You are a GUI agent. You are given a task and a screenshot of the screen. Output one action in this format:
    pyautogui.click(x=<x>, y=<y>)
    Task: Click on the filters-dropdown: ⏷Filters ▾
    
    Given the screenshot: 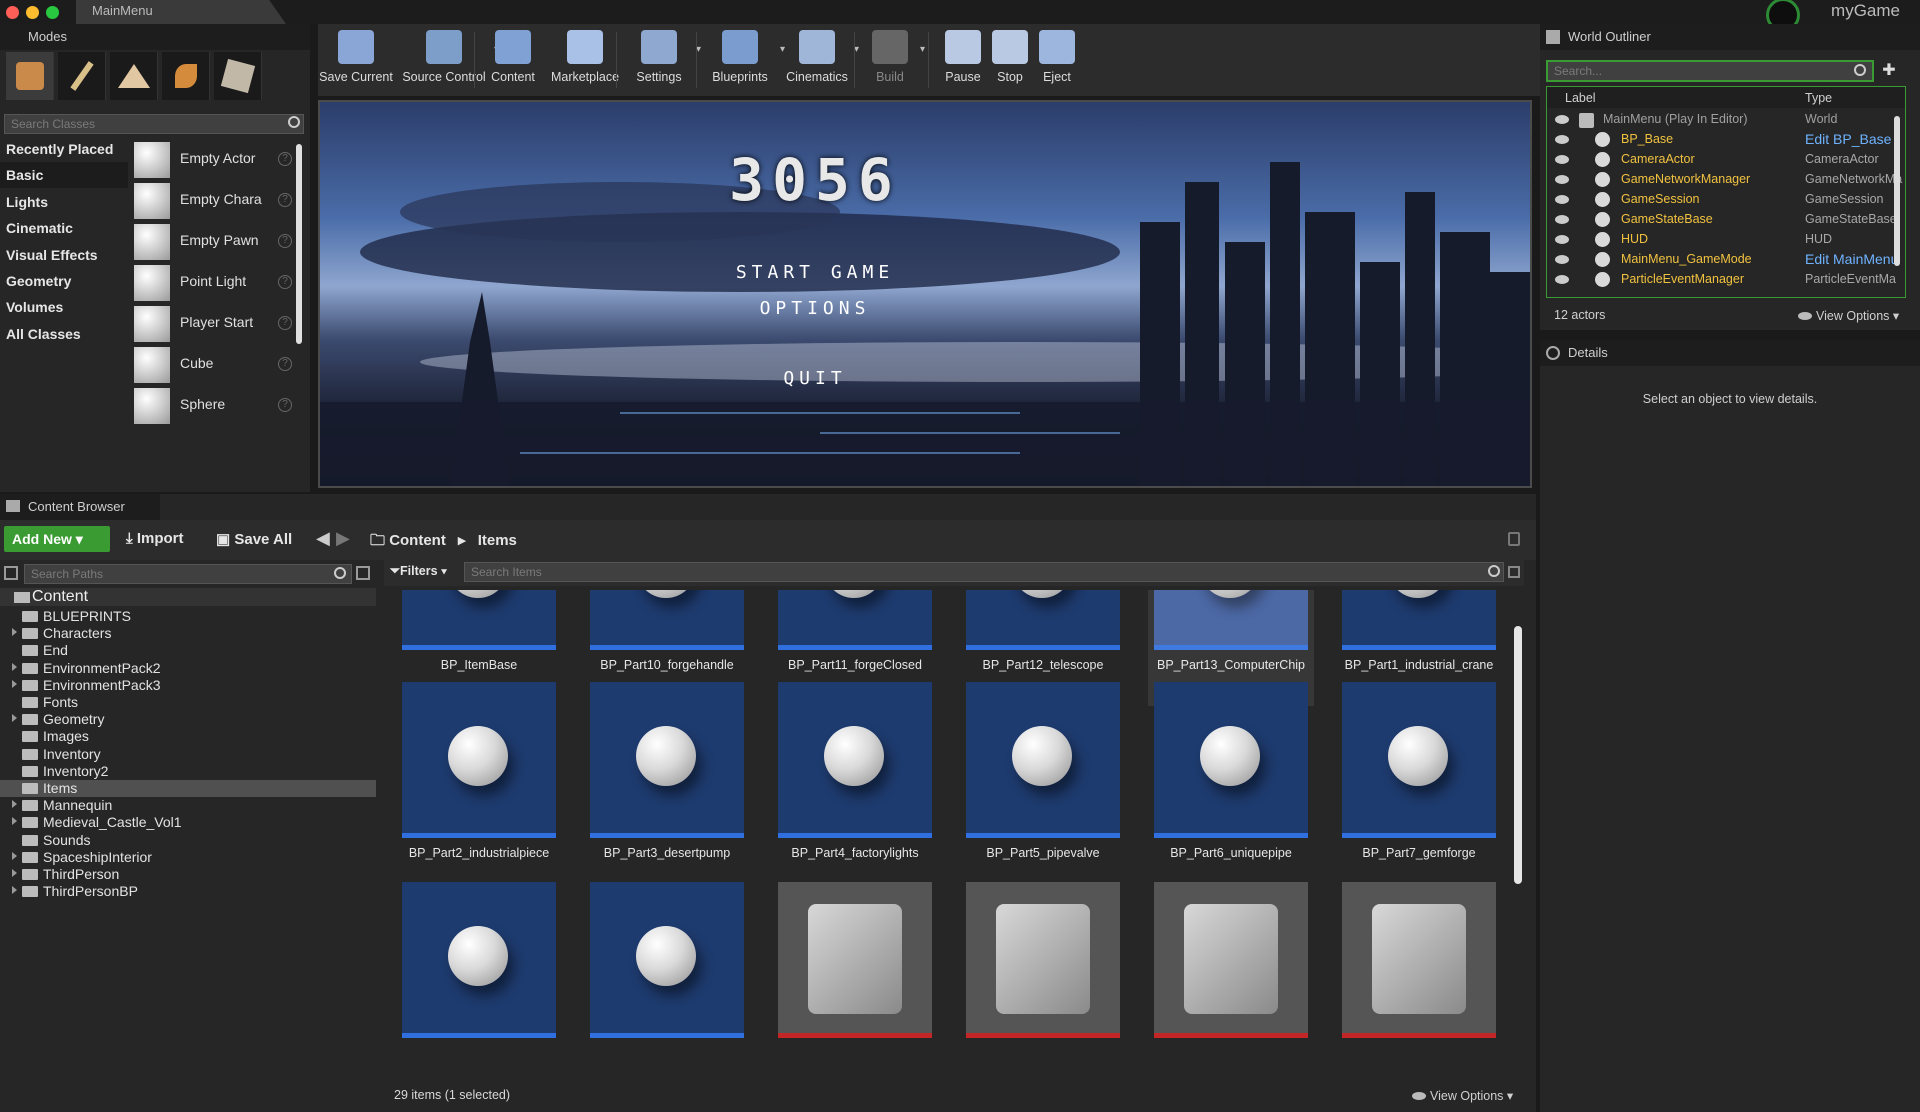 What is the action you would take?
    pyautogui.click(x=418, y=571)
    